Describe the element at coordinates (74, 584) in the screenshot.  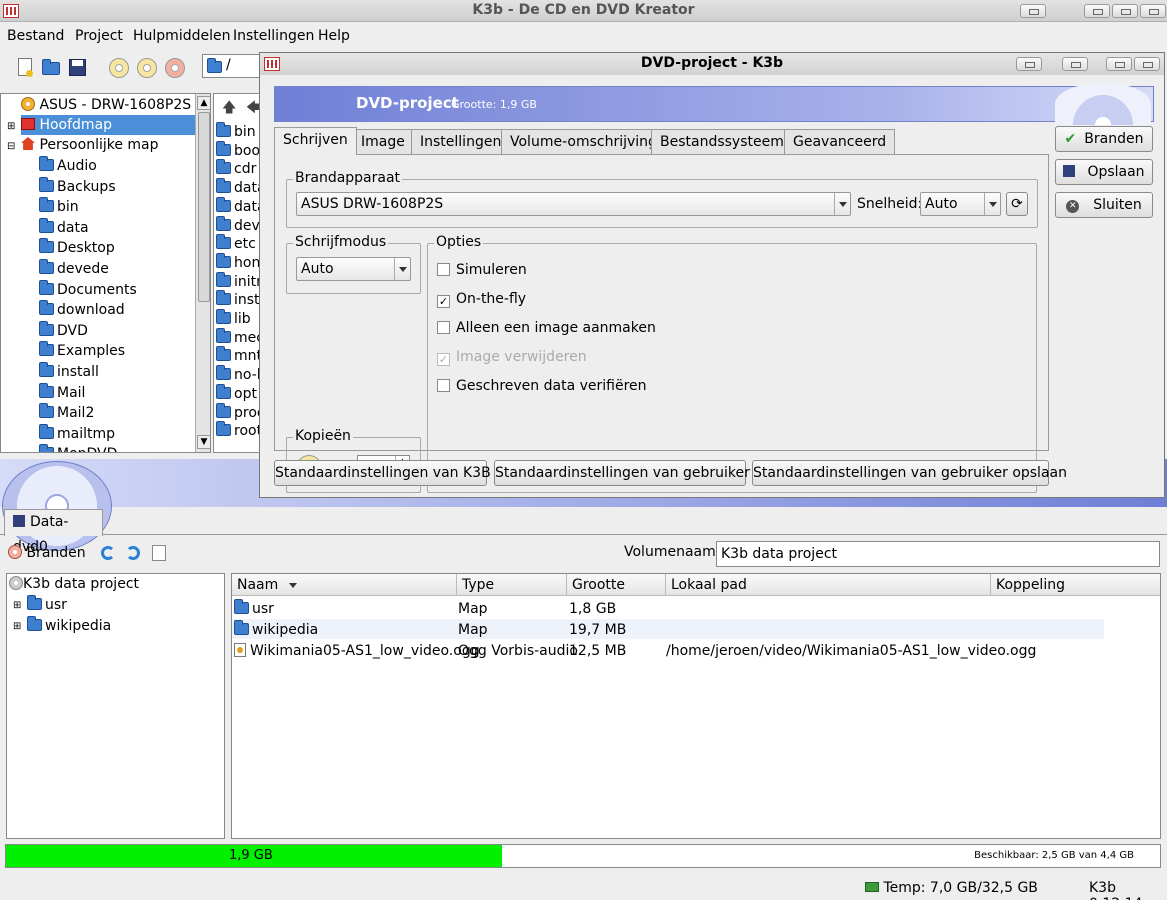
I see `project-root: K3b data project` at that location.